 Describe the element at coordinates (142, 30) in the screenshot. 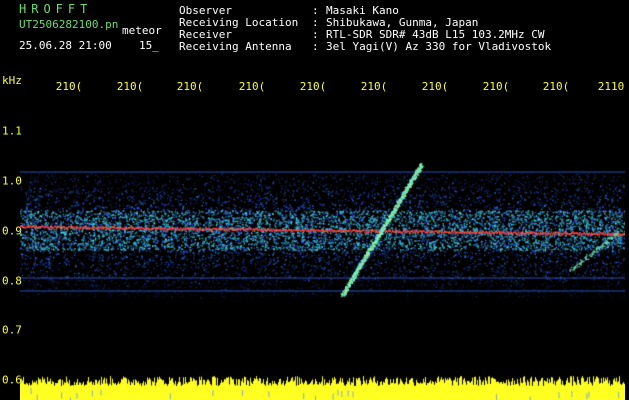

I see `file-suffix: meteor` at that location.